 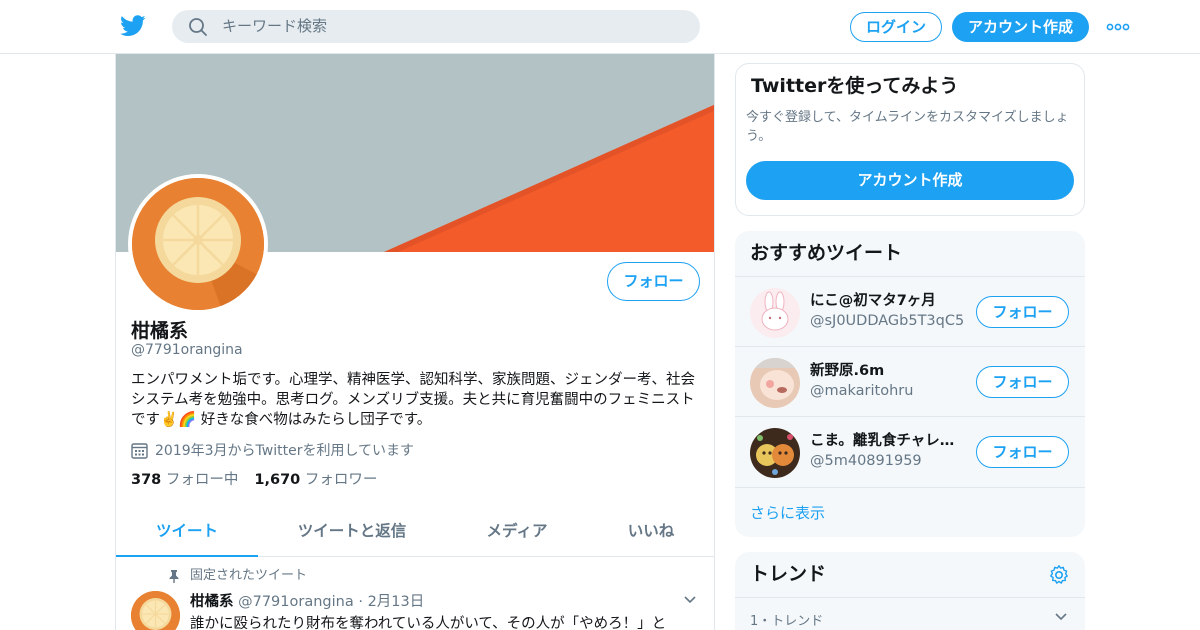 I want to click on recommended-item: こま。離乳食チャレンジ中 @5m40891959 フォロー, so click(x=910, y=451).